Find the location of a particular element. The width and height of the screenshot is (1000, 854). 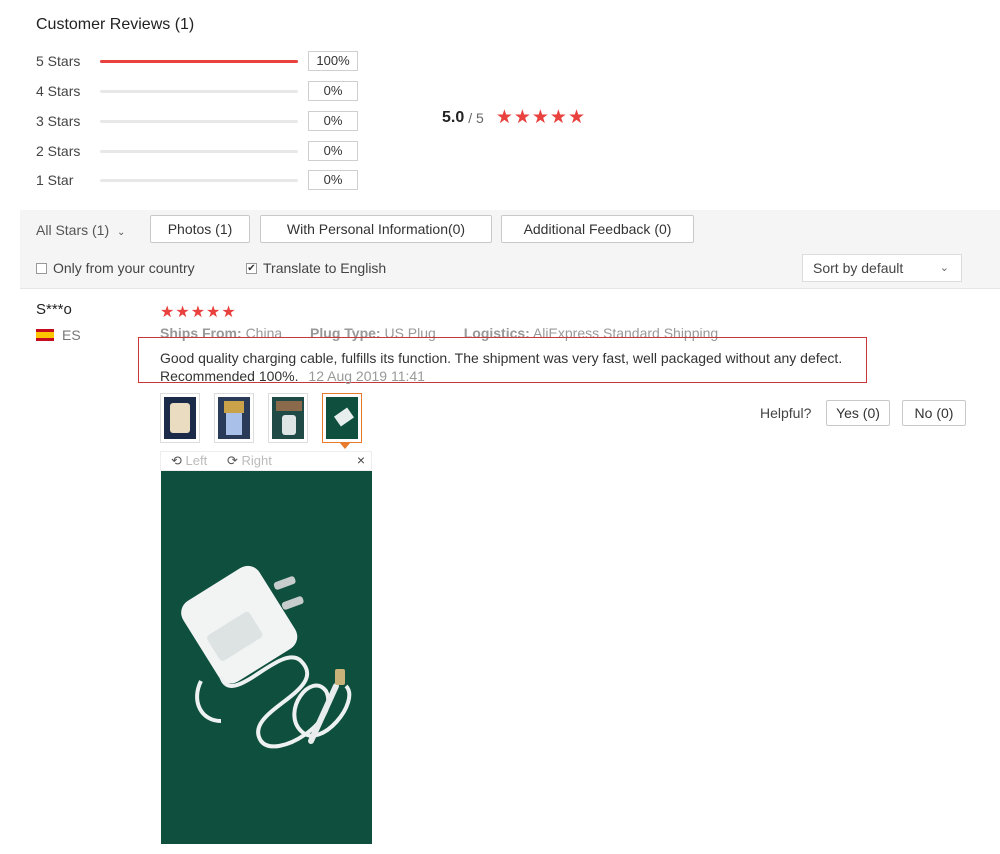

histogram-percent: 100% is located at coordinates (333, 61).